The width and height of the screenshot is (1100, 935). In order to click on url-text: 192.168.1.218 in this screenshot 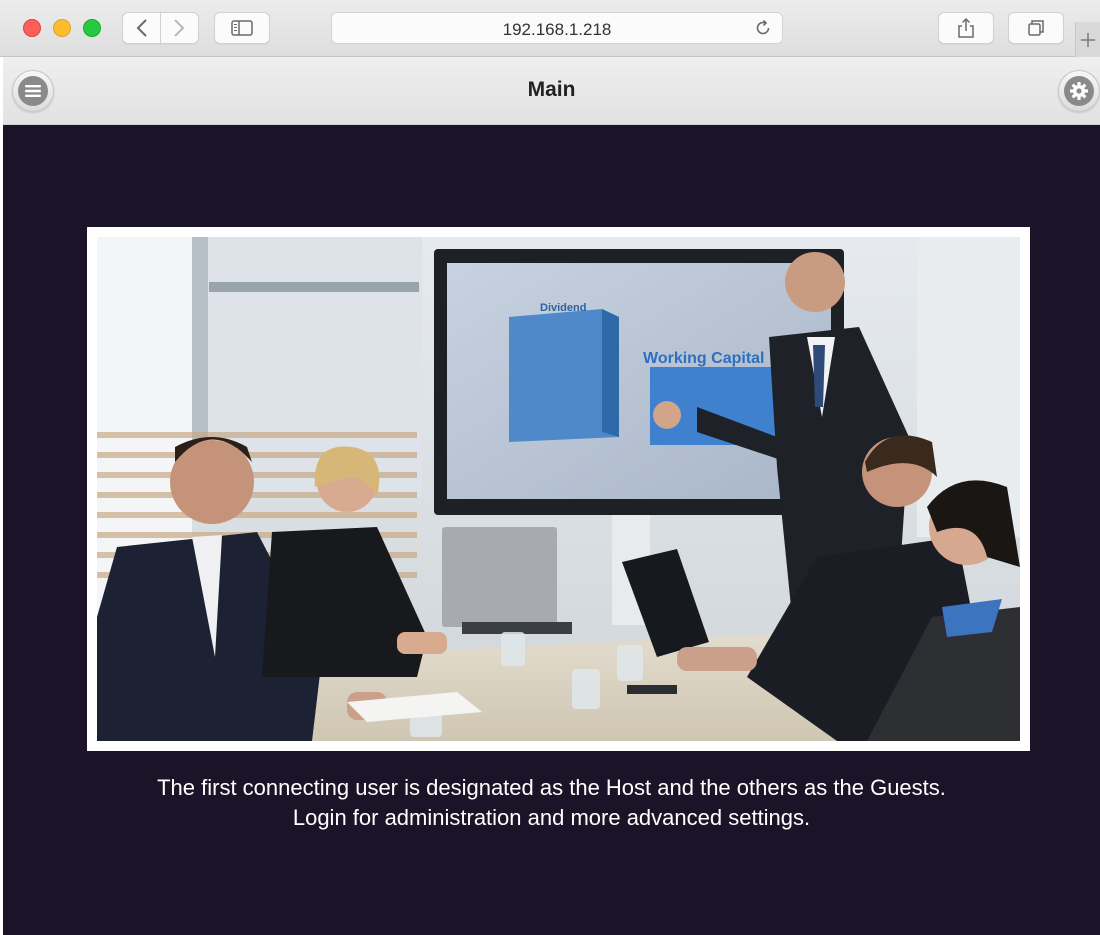, I will do `click(557, 29)`.